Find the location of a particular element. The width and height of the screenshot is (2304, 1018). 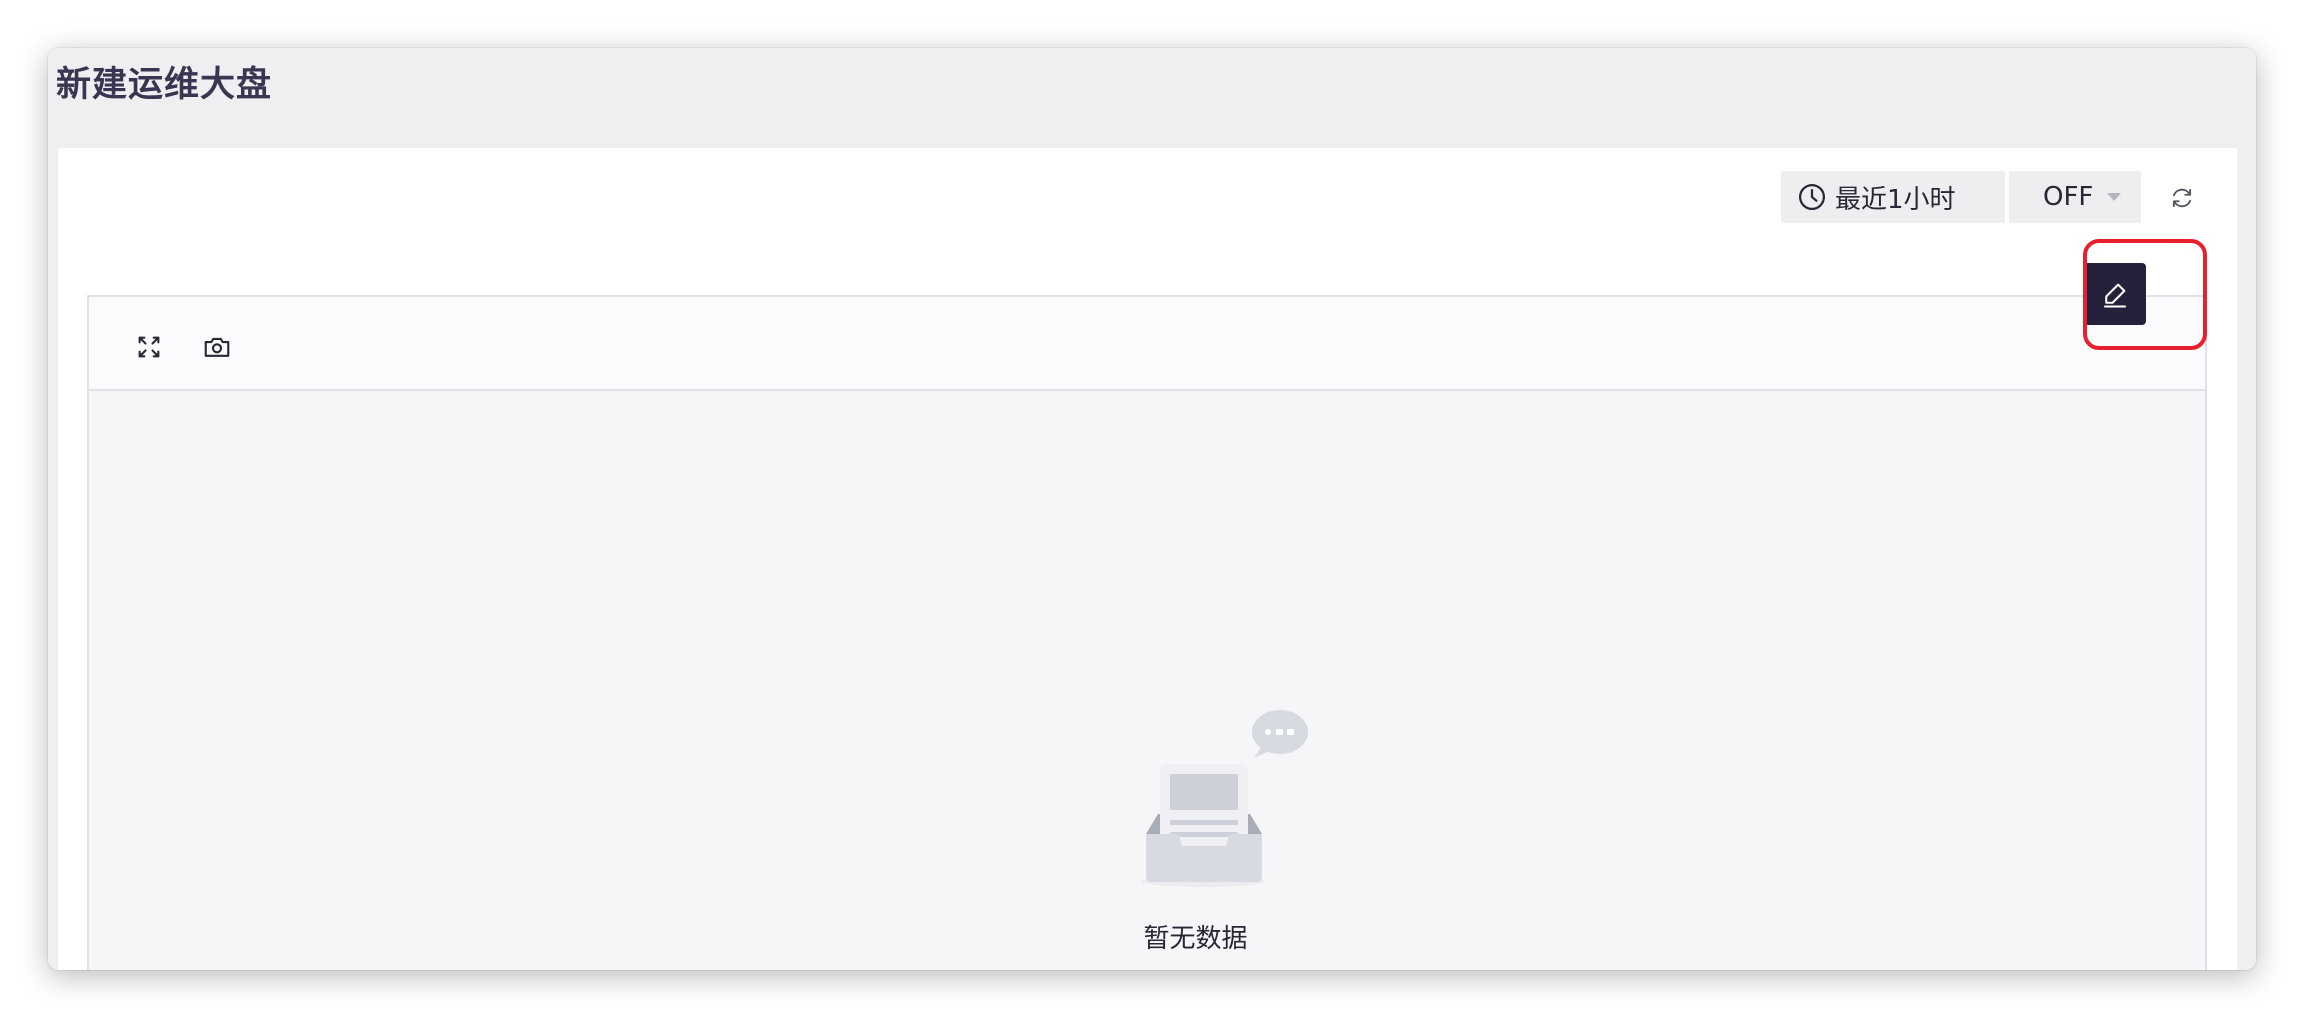

refresh-interval-select: OFF is located at coordinates (2075, 197).